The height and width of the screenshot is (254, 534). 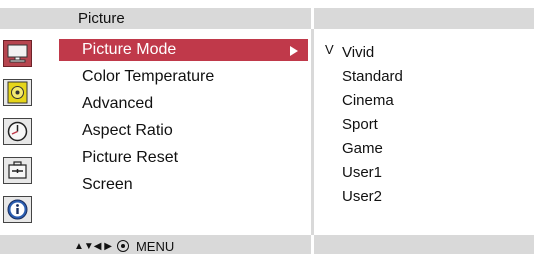 I want to click on selected-check-mark: V, so click(x=329, y=49).